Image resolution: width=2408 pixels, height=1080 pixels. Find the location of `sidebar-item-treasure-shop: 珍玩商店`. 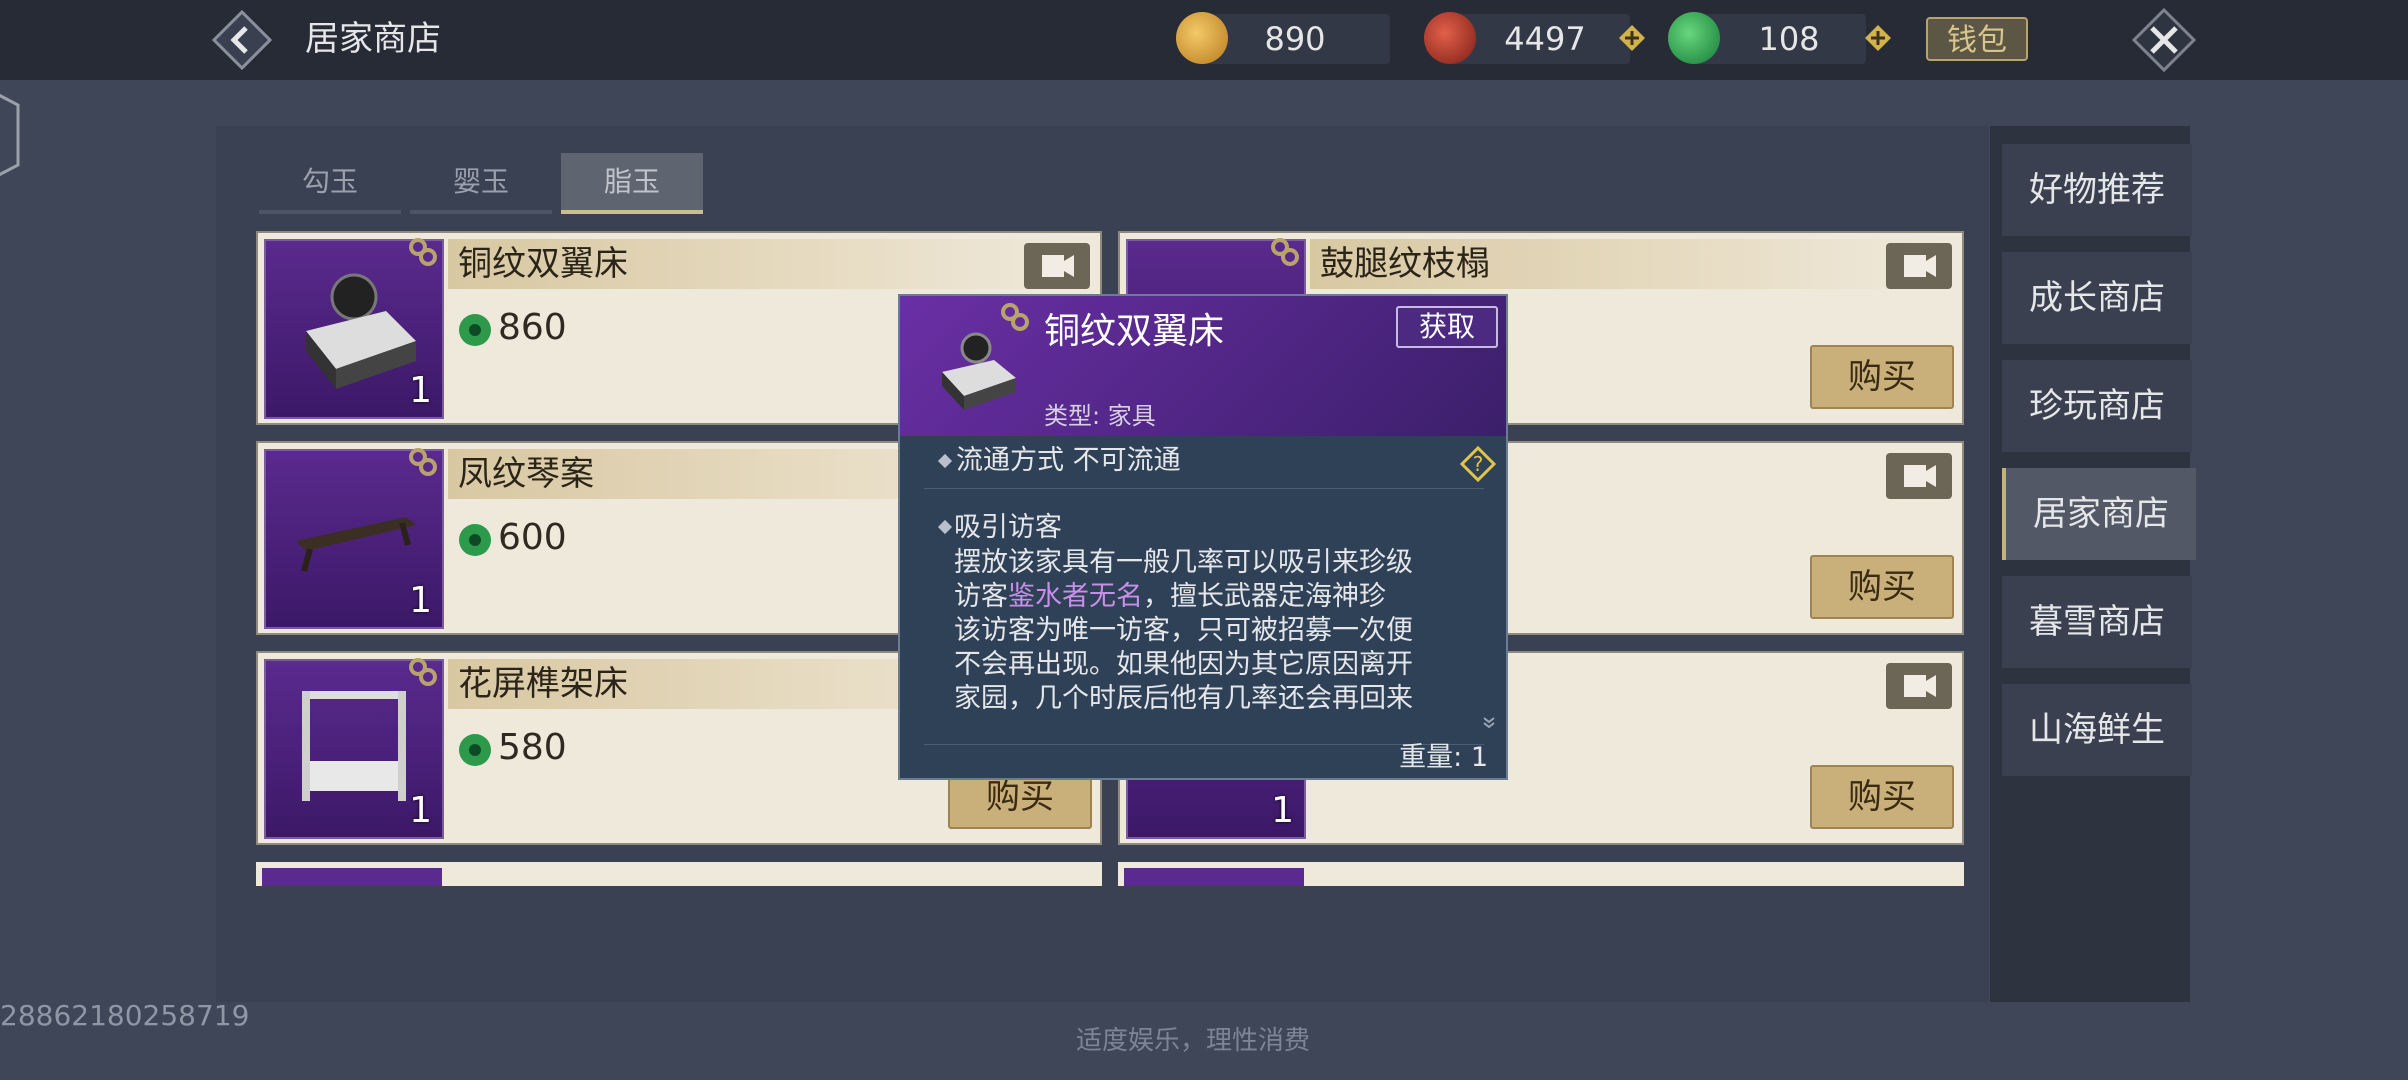

sidebar-item-treasure-shop: 珍玩商店 is located at coordinates (2097, 406).